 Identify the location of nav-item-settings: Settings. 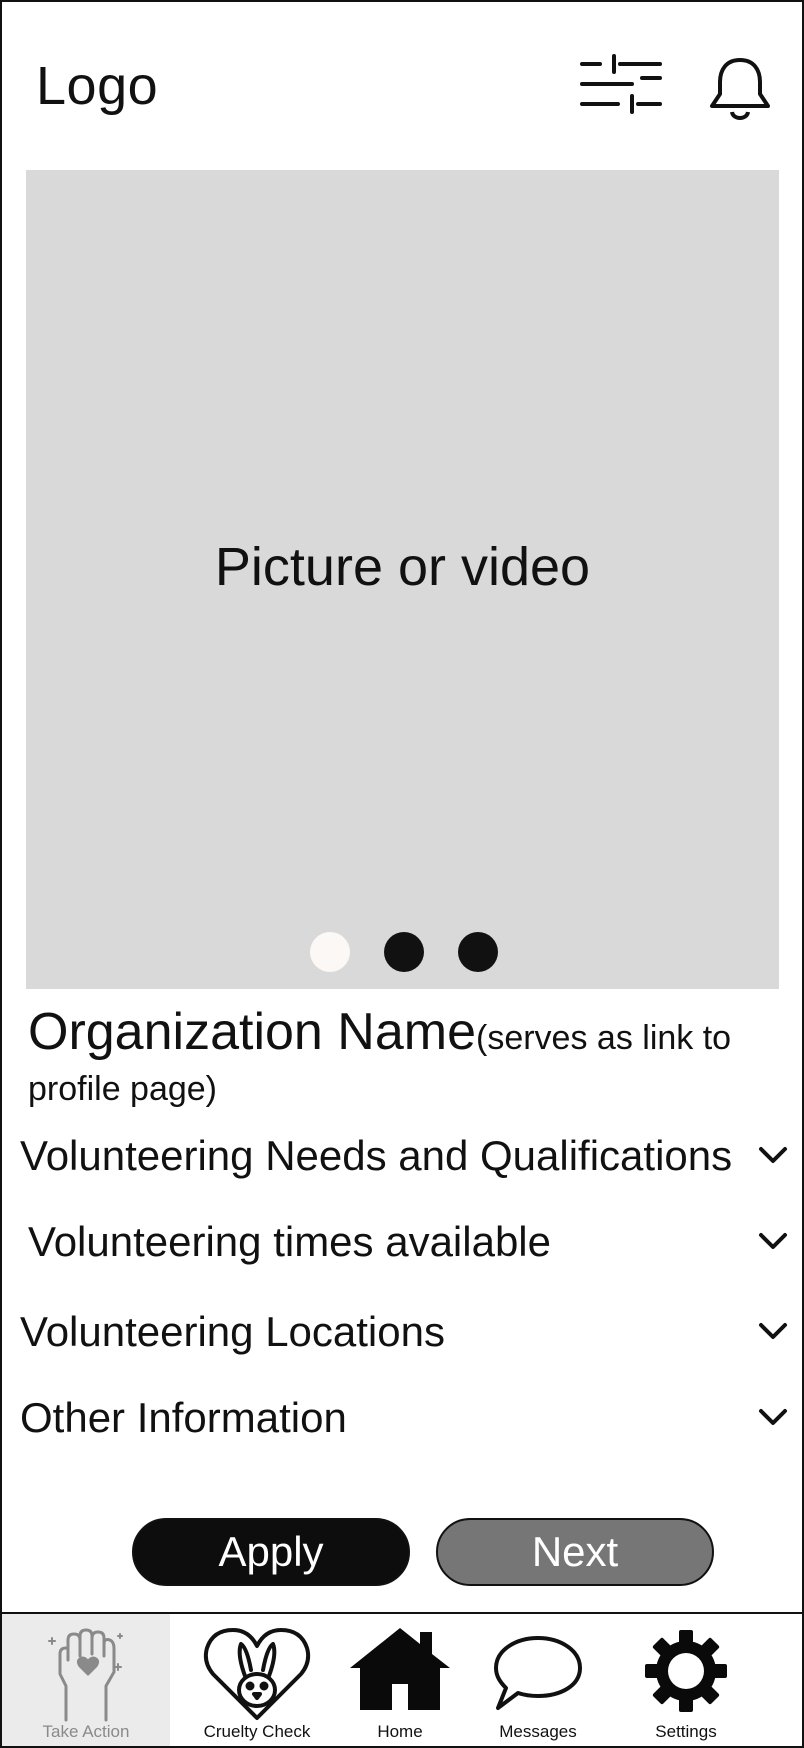
(686, 1680).